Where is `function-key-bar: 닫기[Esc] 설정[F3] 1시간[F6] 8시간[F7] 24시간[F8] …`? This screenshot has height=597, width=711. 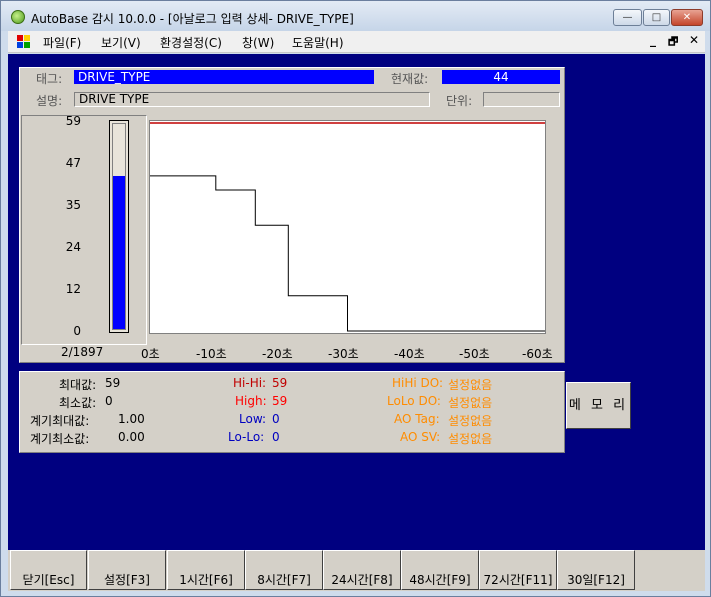 function-key-bar: 닫기[Esc] 설정[F3] 1시간[F6] 8시간[F7] 24시간[F8] … is located at coordinates (356, 570).